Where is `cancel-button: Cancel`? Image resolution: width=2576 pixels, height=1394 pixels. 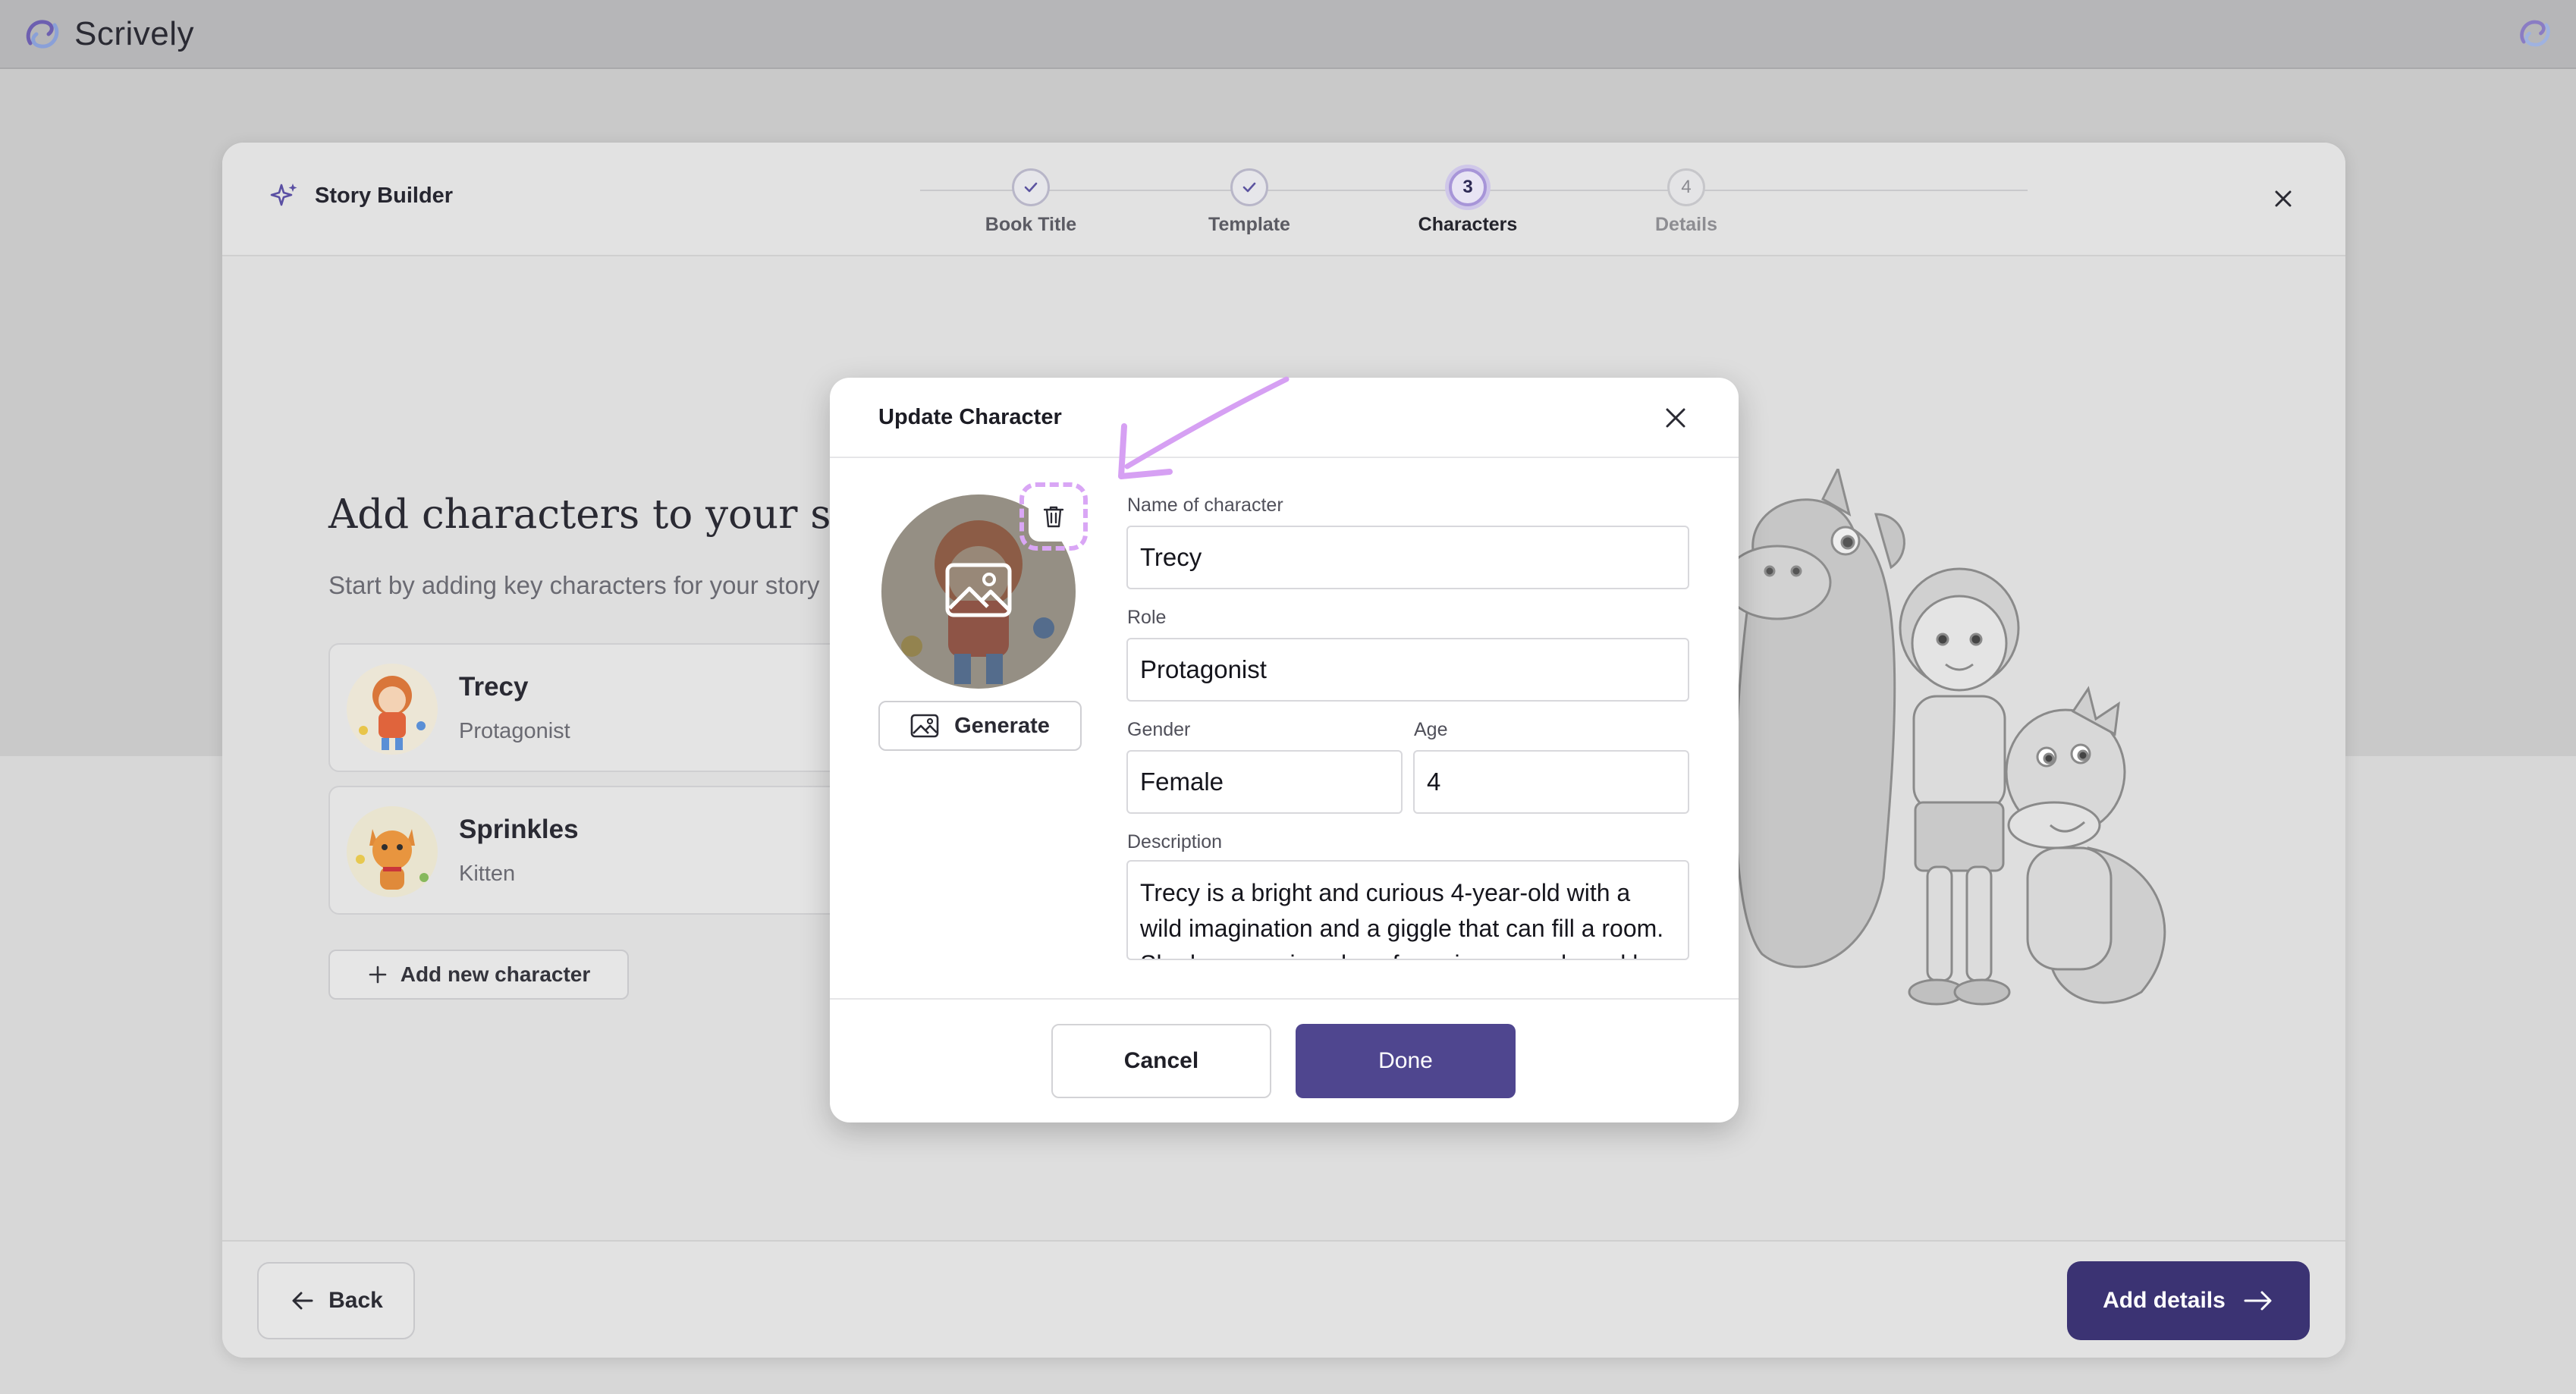
cancel-button: Cancel is located at coordinates (1161, 1061).